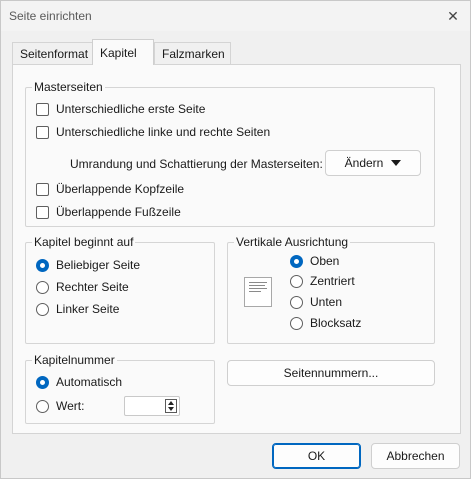  Describe the element at coordinates (292, 242) in the screenshot. I see `vertikale-ausrichtung-legend: Vertikale Ausrichtung` at that location.